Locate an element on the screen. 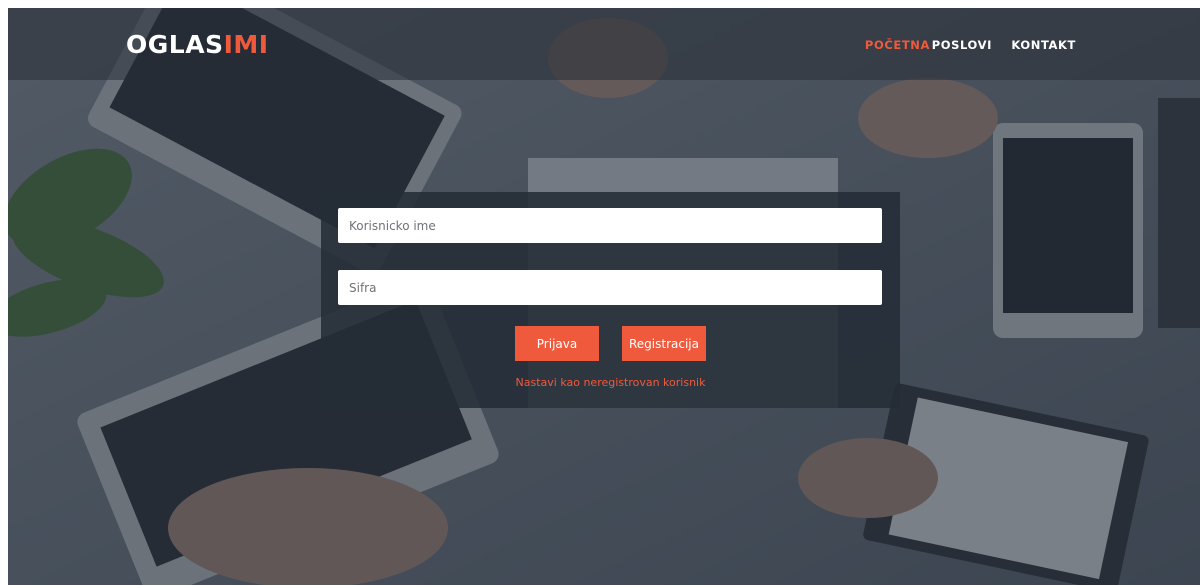 Image resolution: width=1200 pixels, height=585 pixels. register-button: Registracija is located at coordinates (664, 343).